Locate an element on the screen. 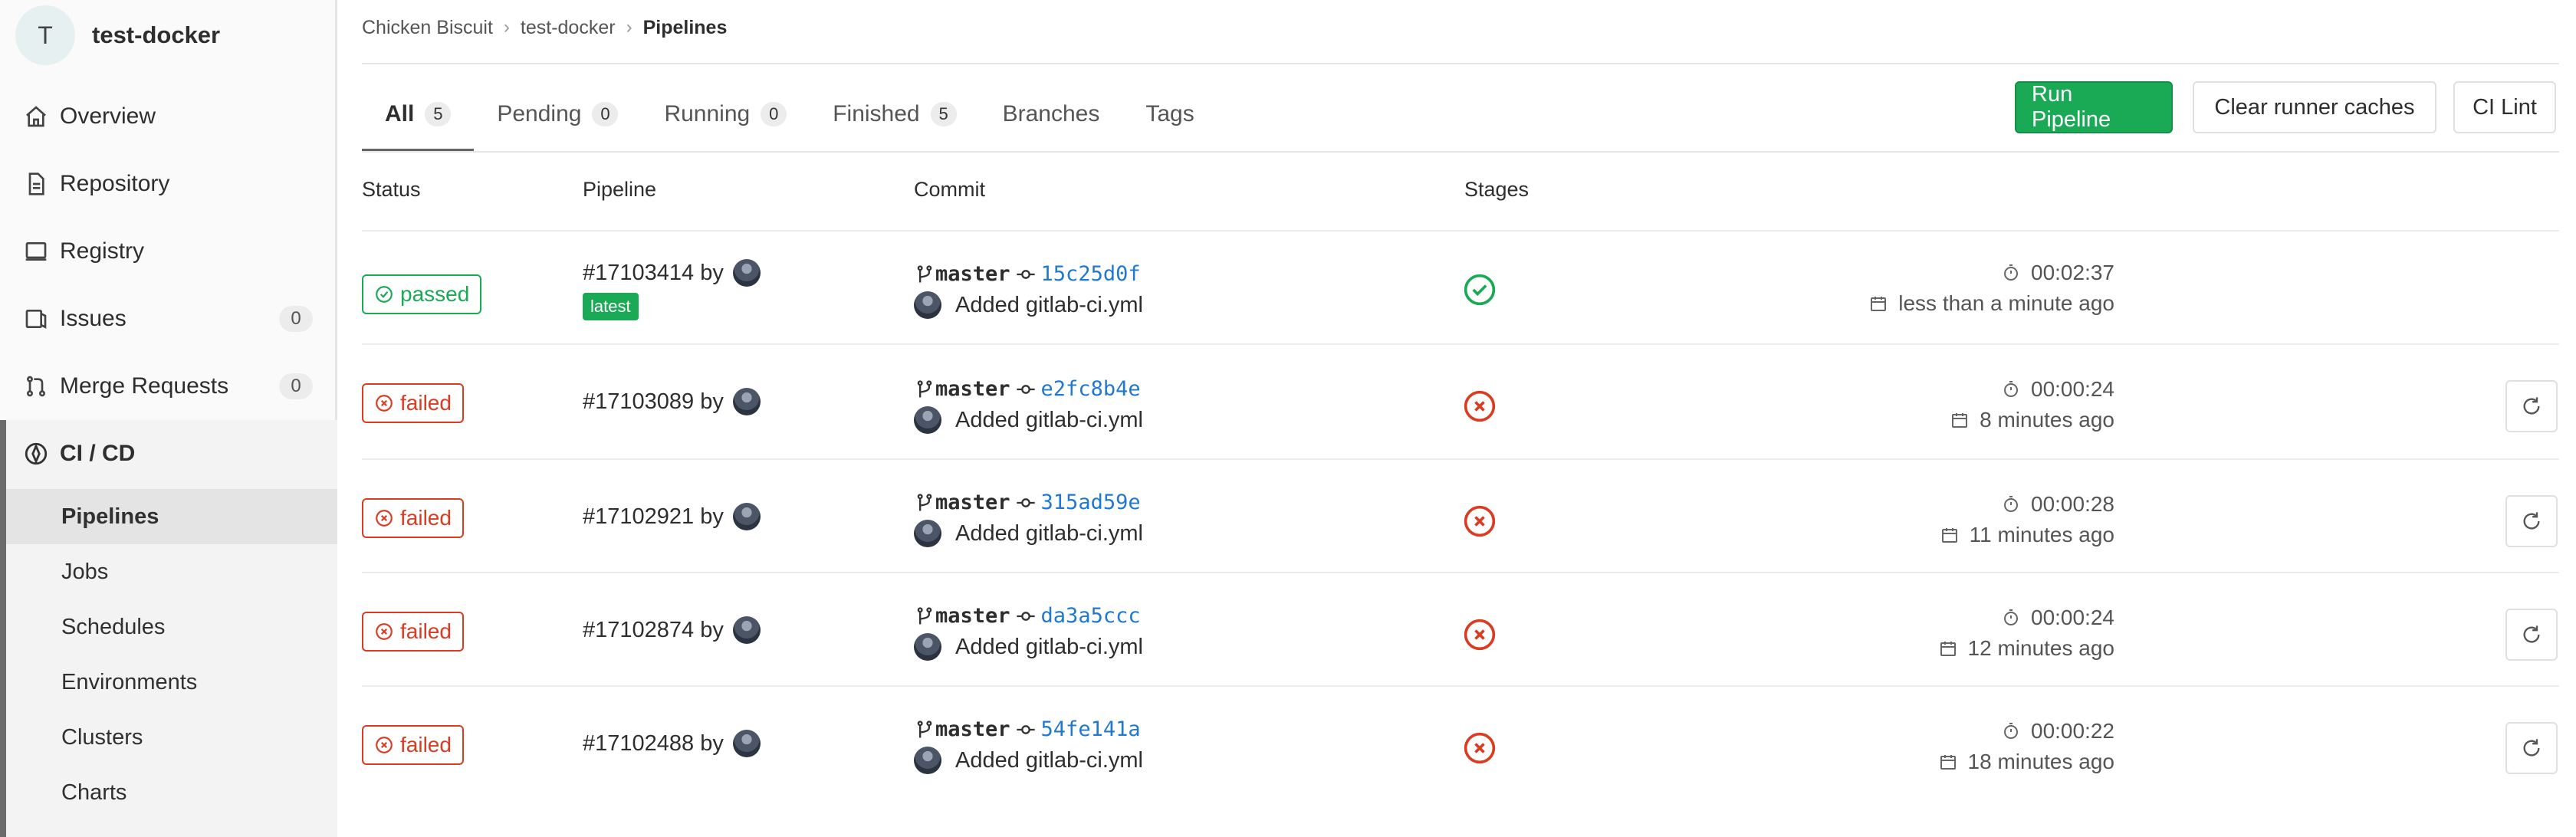 This screenshot has width=2576, height=837. sidebar-item-label: Overview is located at coordinates (108, 116).